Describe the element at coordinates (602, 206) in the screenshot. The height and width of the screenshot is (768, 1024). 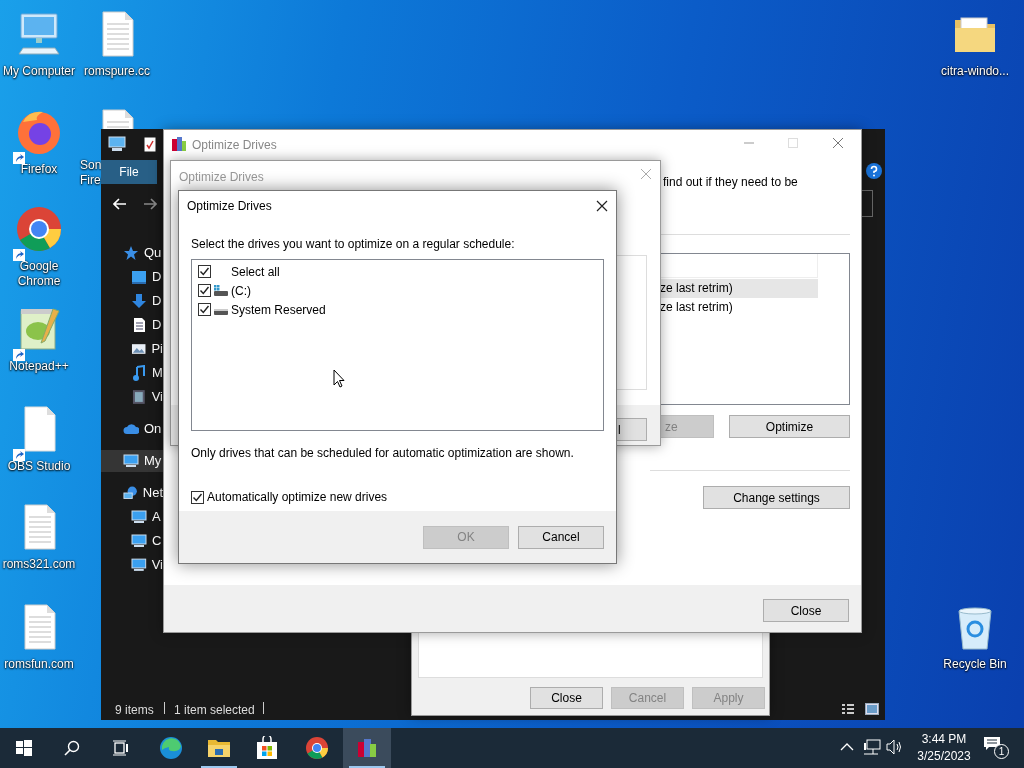
I see `close-icon` at that location.